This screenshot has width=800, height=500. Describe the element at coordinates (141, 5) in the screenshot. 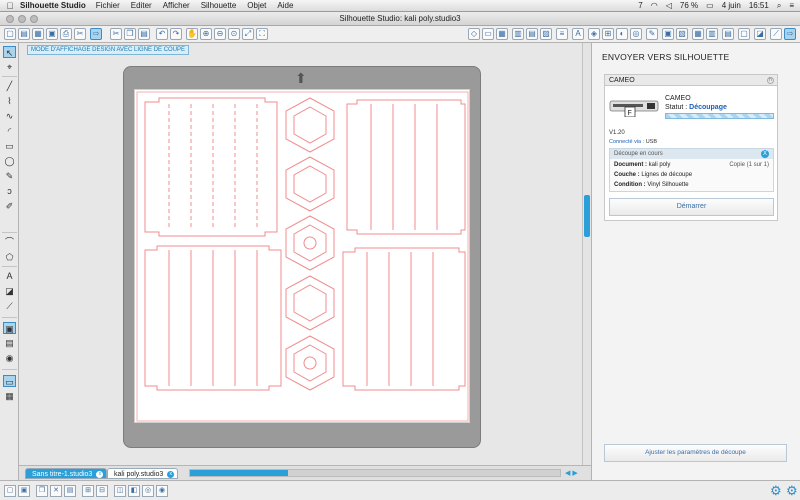

I see `menu-editer: Editer` at that location.